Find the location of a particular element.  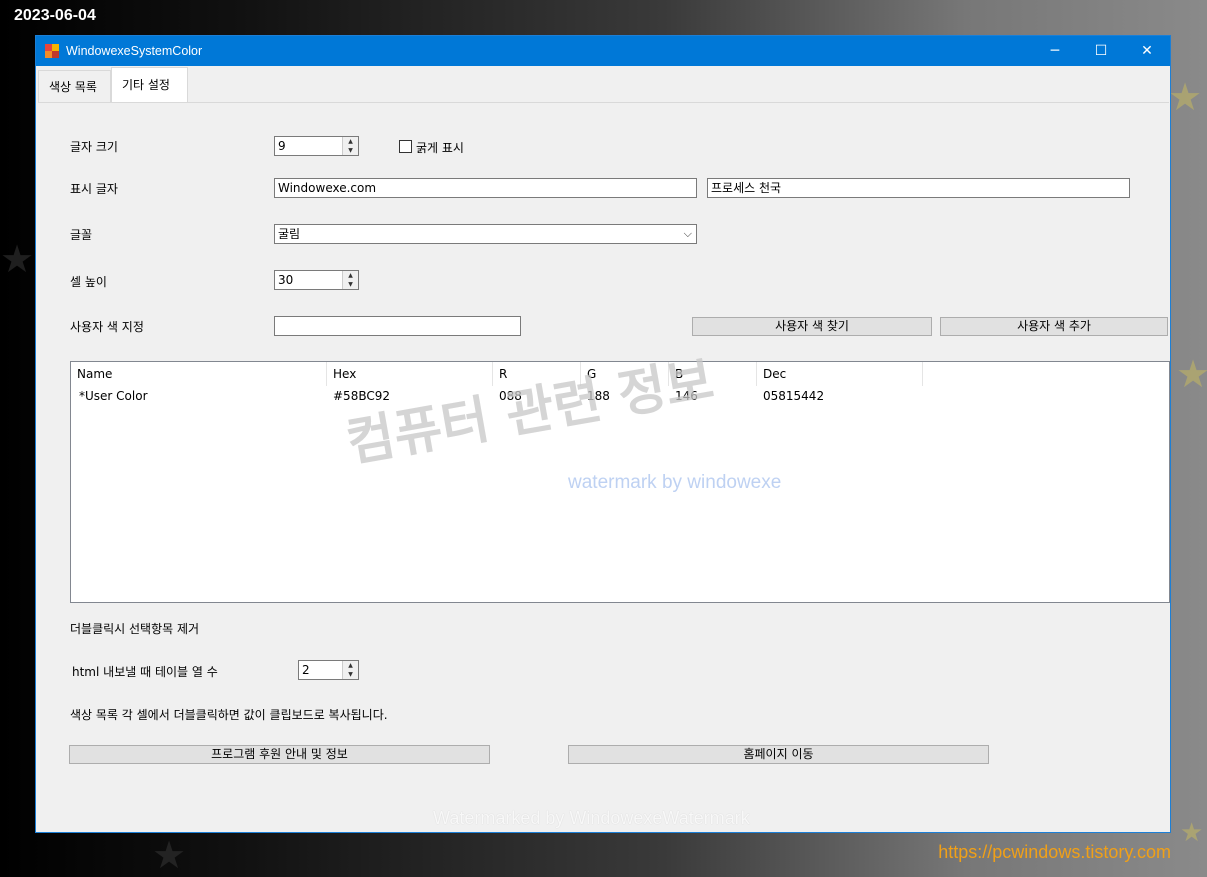

chevron-down-icon: ⌵ is located at coordinates (688, 234).